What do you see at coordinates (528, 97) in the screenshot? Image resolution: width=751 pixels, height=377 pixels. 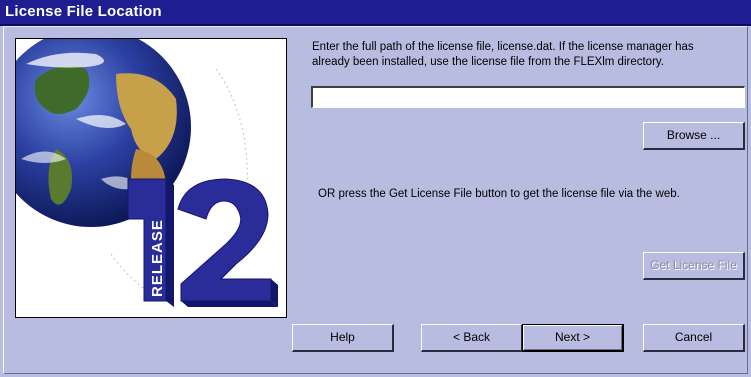 I see `license-path-input` at bounding box center [528, 97].